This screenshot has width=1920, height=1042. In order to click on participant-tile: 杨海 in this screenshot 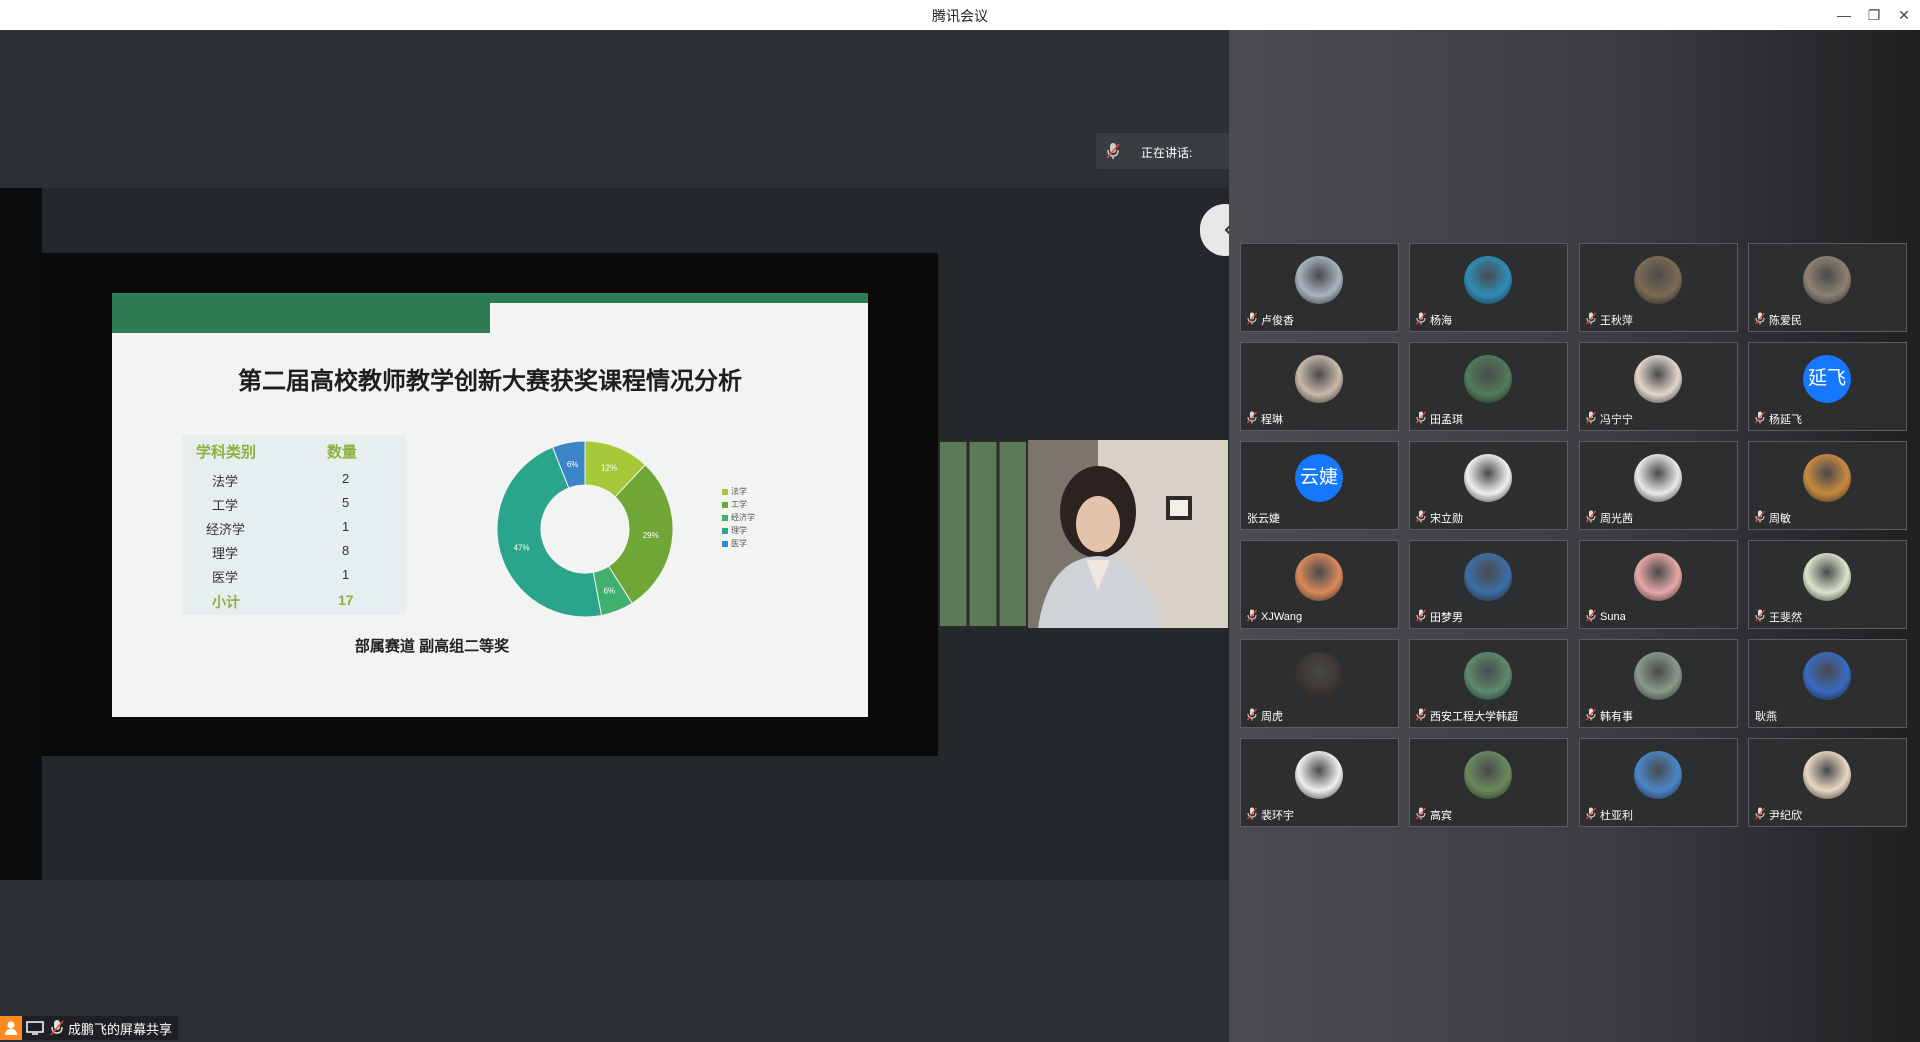, I will do `click(1488, 287)`.